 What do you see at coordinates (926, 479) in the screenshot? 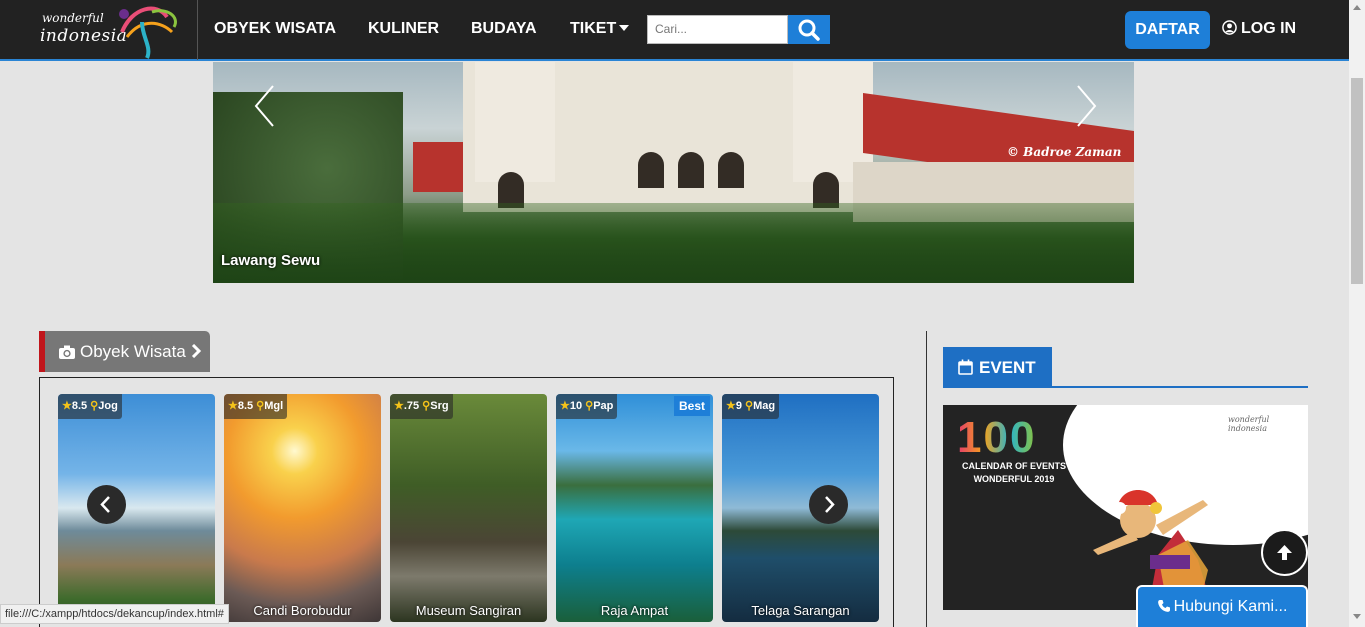
I see `column-divider` at bounding box center [926, 479].